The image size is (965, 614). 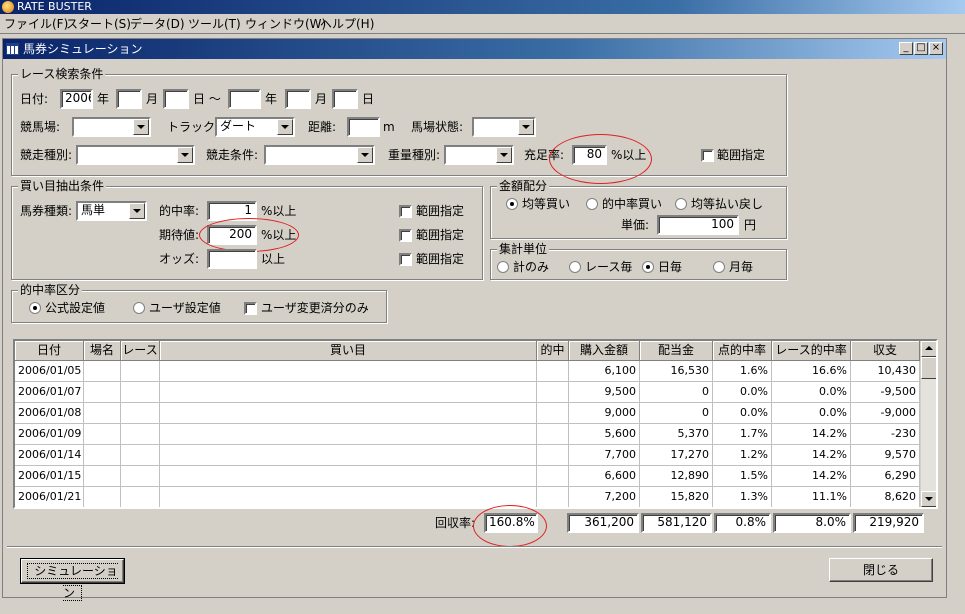 I want to click on race-cond-select, so click(x=319, y=155).